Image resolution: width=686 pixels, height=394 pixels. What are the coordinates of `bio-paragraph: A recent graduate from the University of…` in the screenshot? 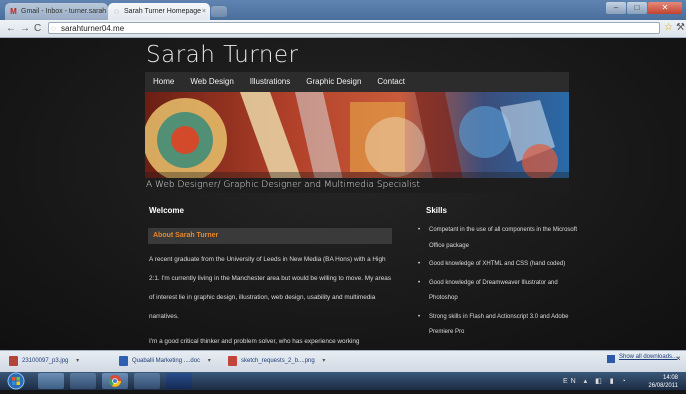 It's located at (270, 288).